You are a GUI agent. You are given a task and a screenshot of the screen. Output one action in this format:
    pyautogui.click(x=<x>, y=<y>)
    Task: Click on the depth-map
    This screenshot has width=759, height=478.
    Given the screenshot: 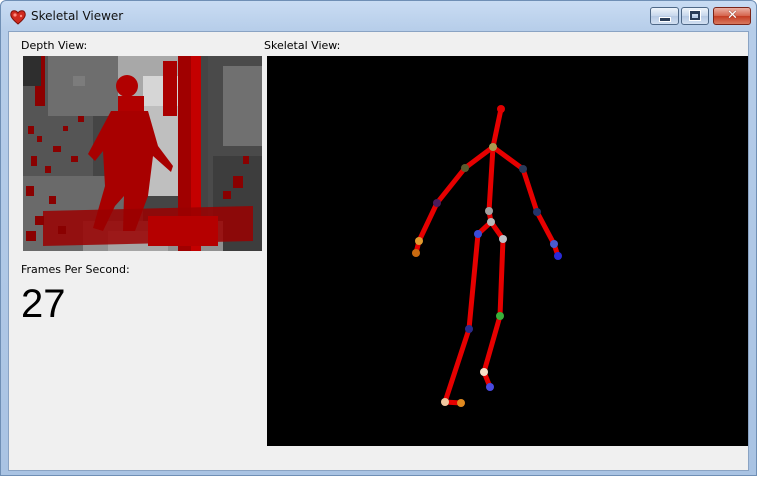 What is the action you would take?
    pyautogui.click(x=142, y=153)
    